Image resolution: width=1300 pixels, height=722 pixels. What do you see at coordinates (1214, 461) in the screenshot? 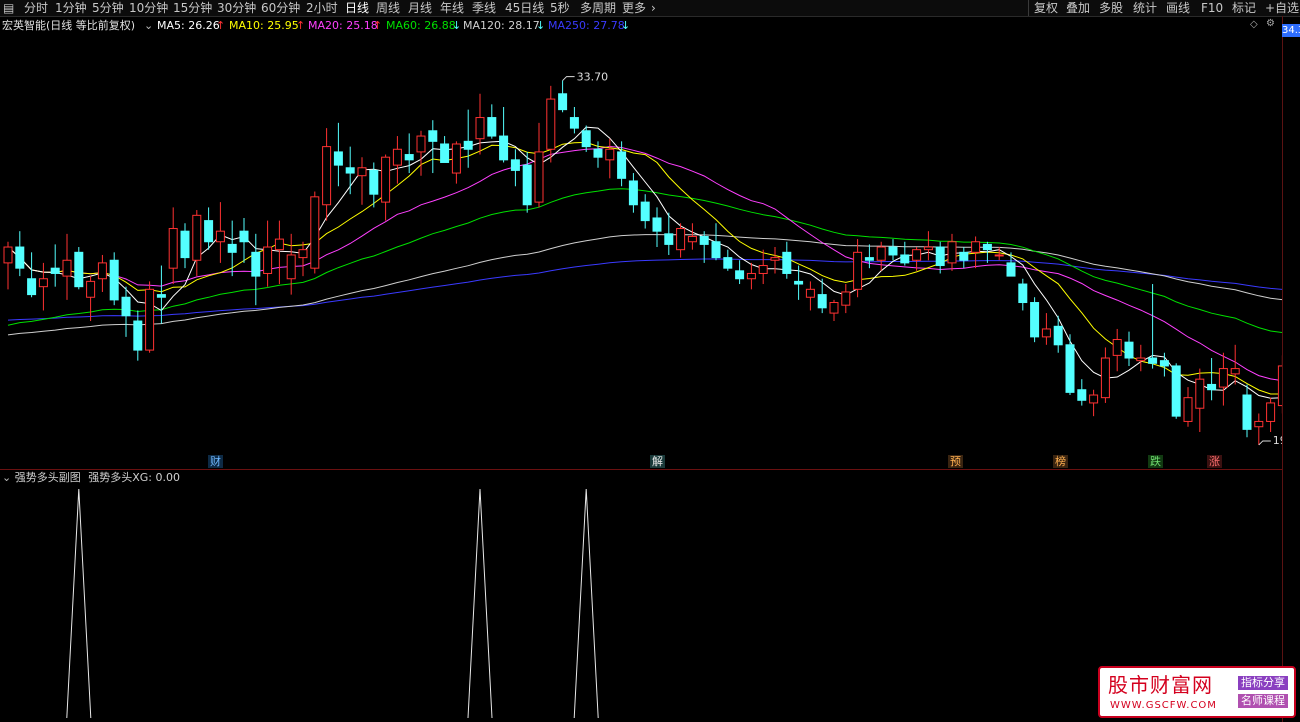
I see `event-marker-5: 涨` at bounding box center [1214, 461].